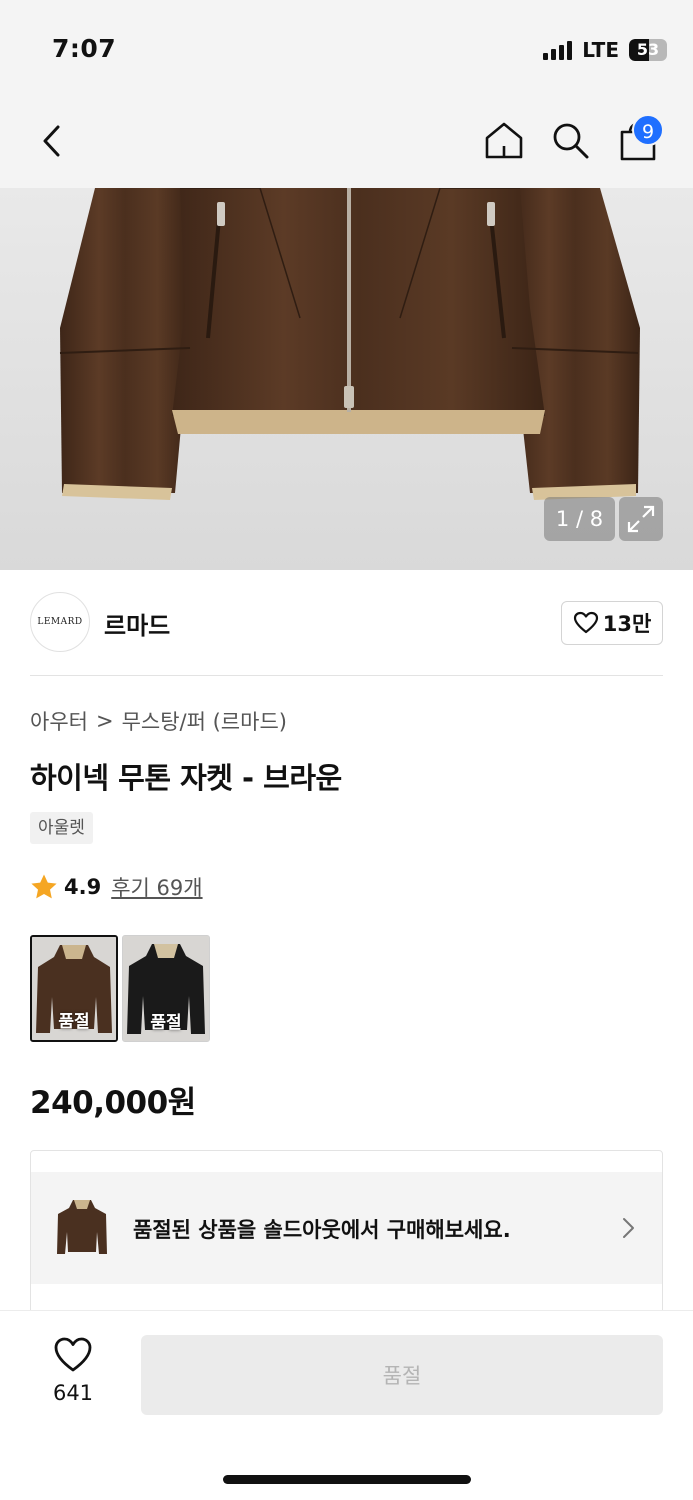 This screenshot has height=1500, width=693. Describe the element at coordinates (627, 624) in the screenshot. I see `brand-like-count: 13만` at that location.